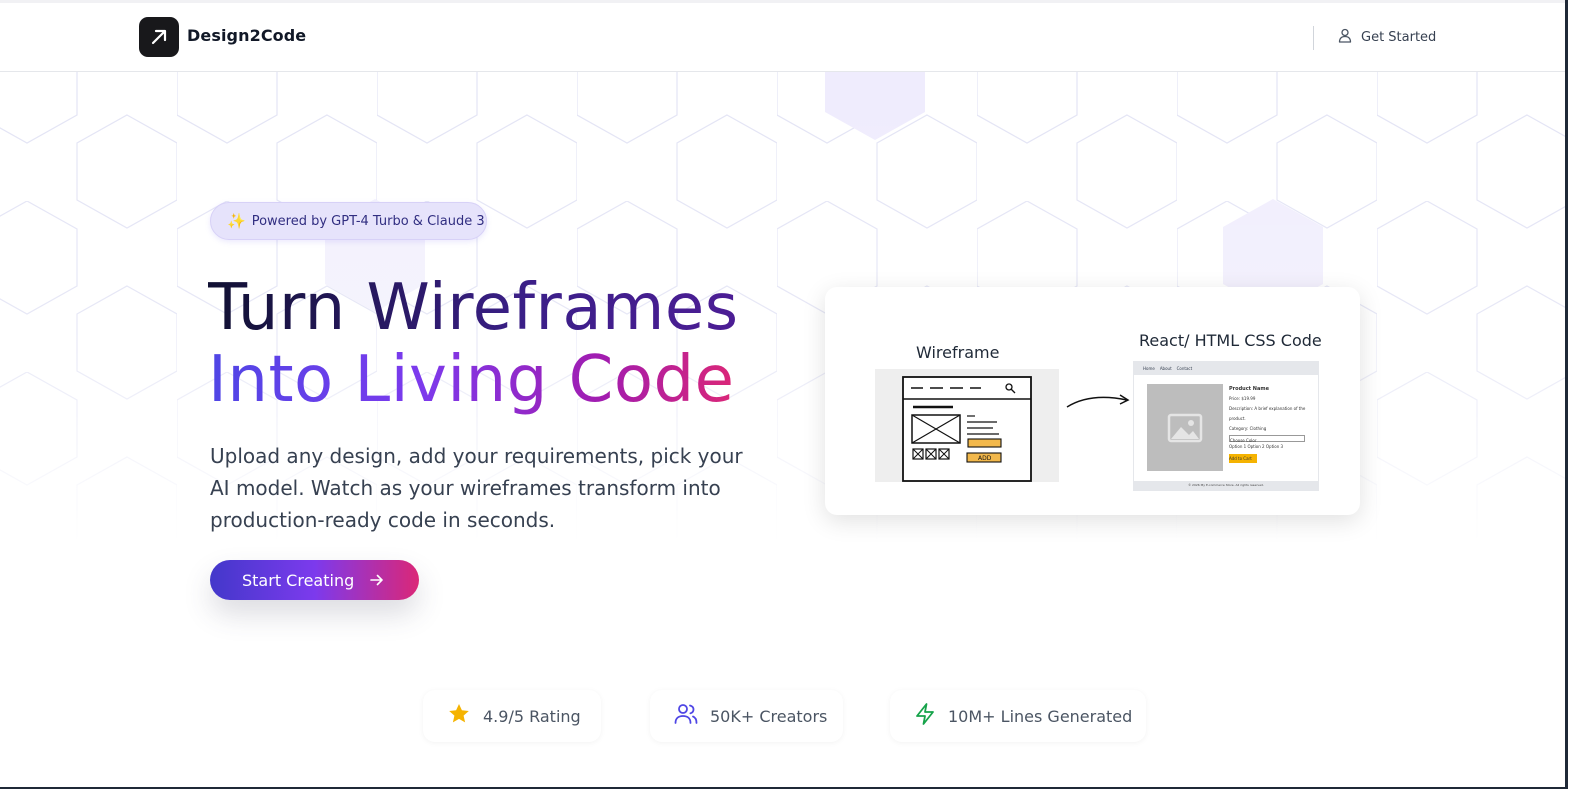 The image size is (1571, 791). Describe the element at coordinates (1345, 37) in the screenshot. I see `user-icon` at that location.